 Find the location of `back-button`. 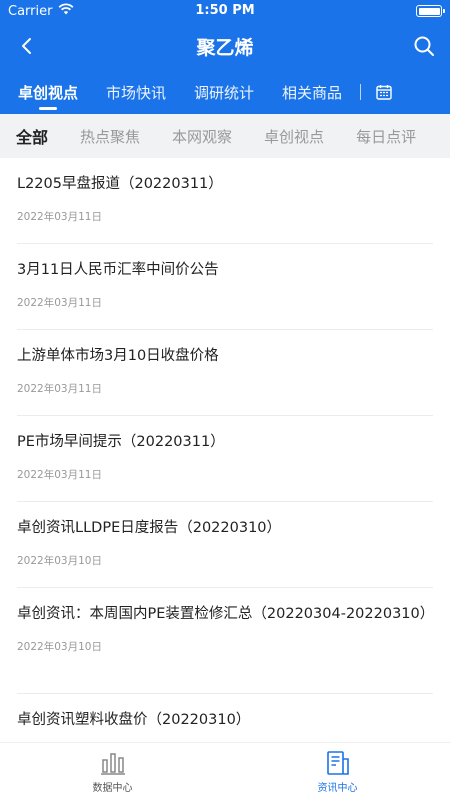

back-button is located at coordinates (26, 46).